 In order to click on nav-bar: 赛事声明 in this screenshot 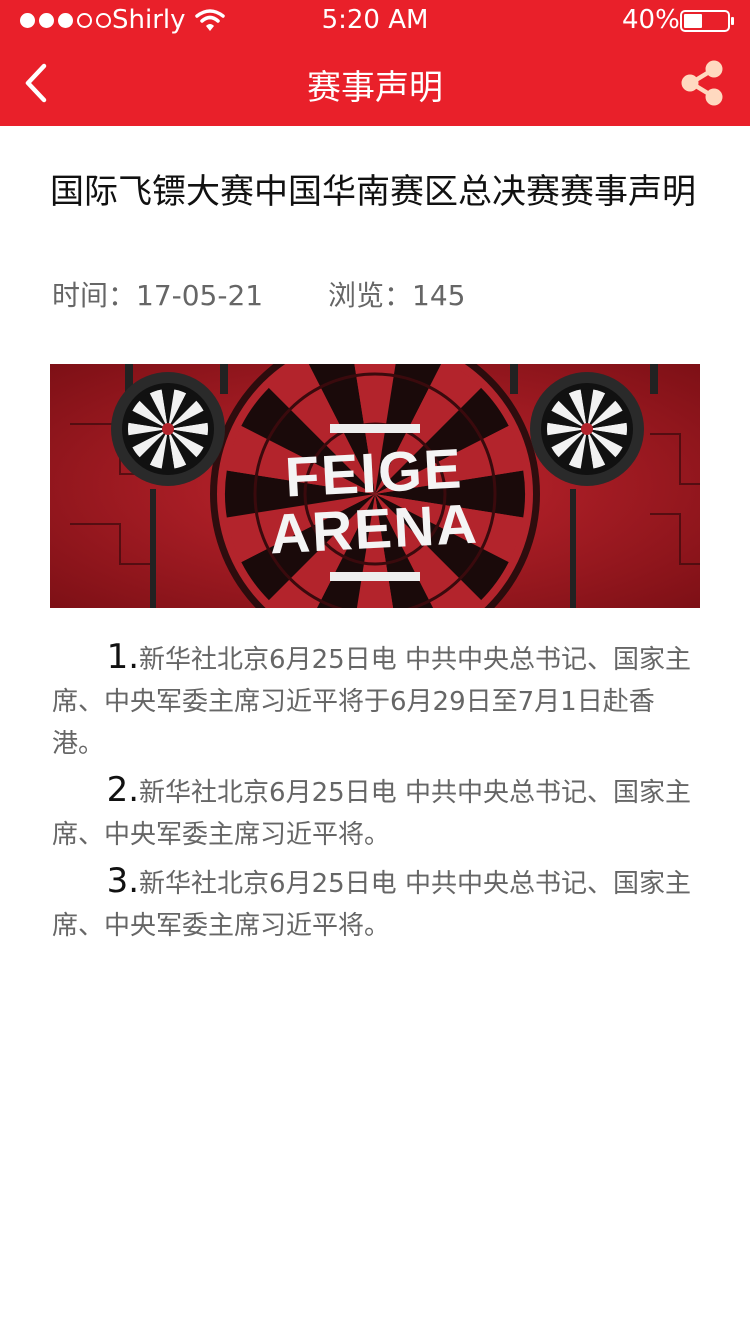, I will do `click(375, 84)`.